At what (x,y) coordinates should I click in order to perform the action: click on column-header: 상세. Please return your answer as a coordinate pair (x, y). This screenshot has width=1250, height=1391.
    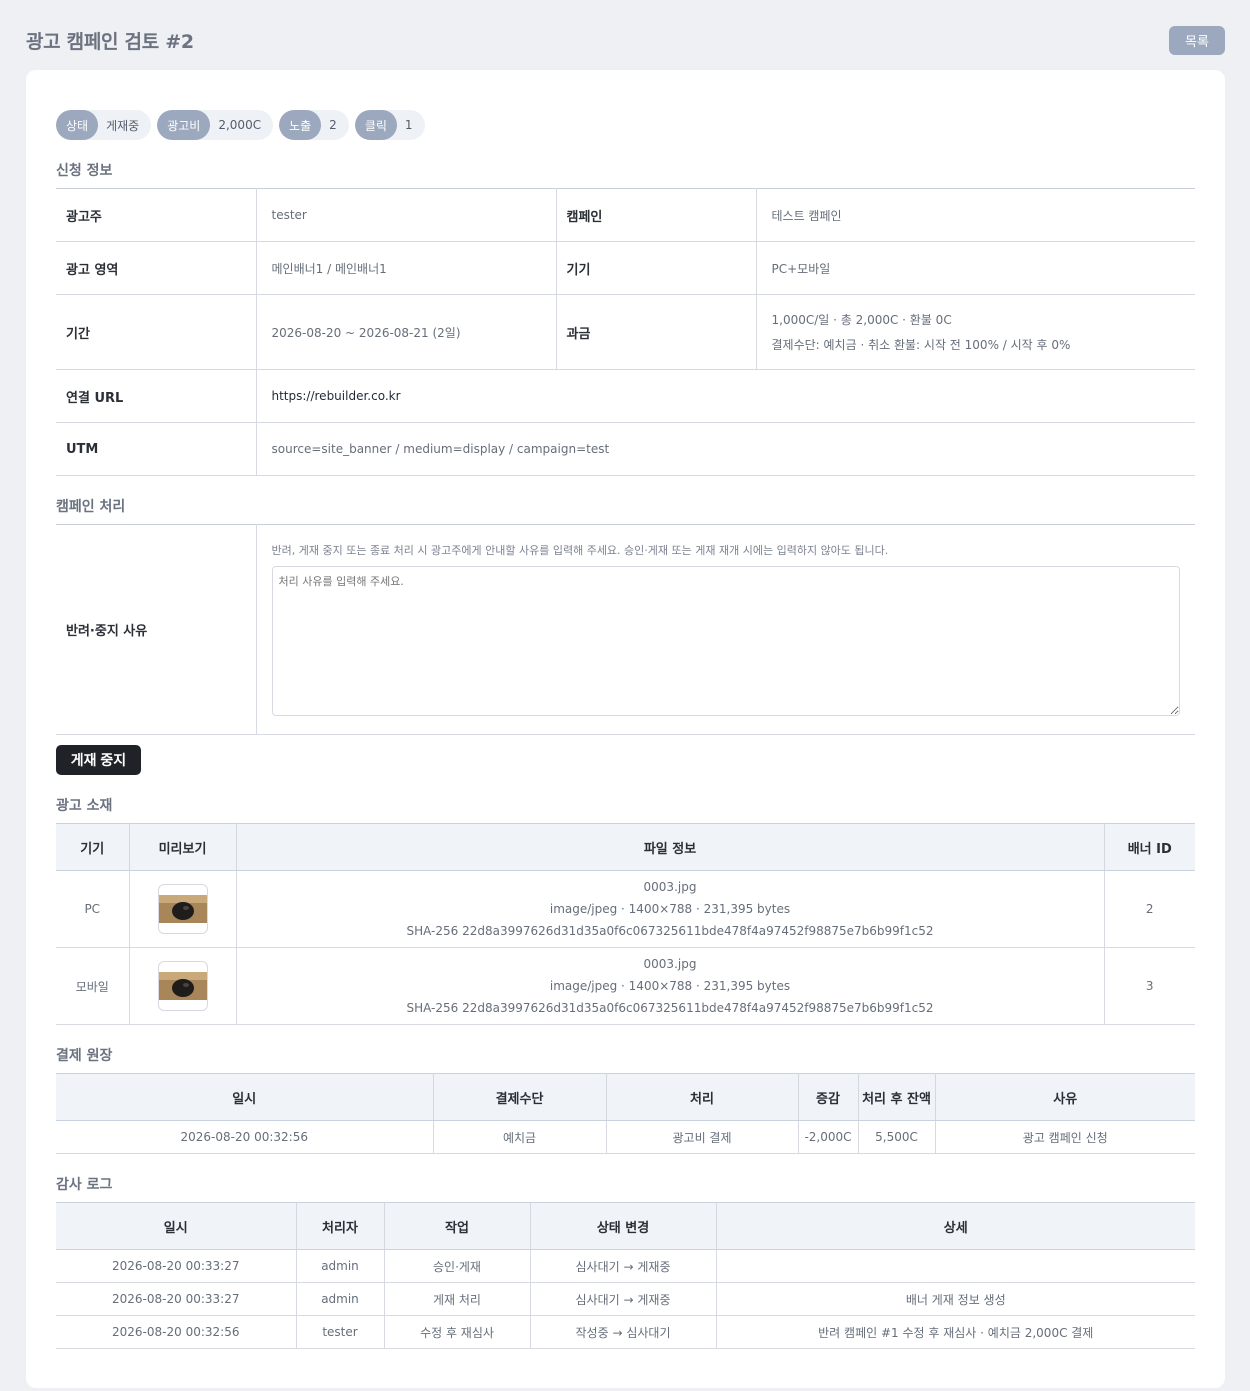
    Looking at the image, I should click on (955, 1226).